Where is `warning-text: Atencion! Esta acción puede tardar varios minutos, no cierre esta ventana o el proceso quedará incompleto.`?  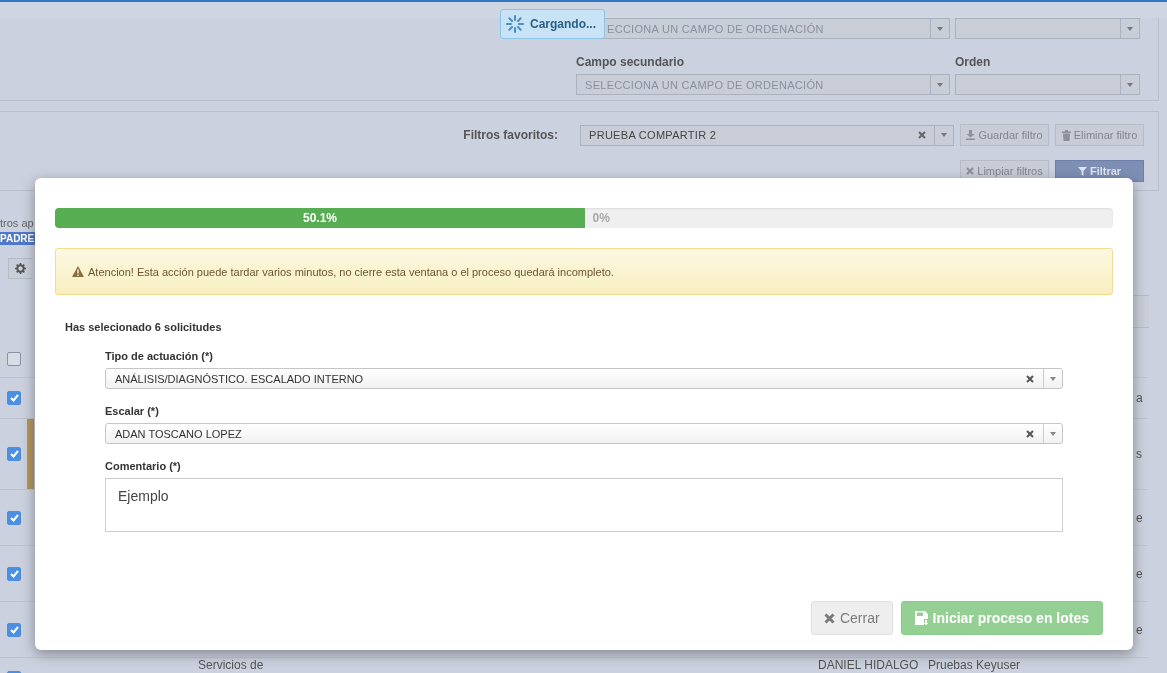
warning-text: Atencion! Esta acción puede tardar varios minutos, no cierre esta ventana o el proceso quedará incompleto. is located at coordinates (351, 271).